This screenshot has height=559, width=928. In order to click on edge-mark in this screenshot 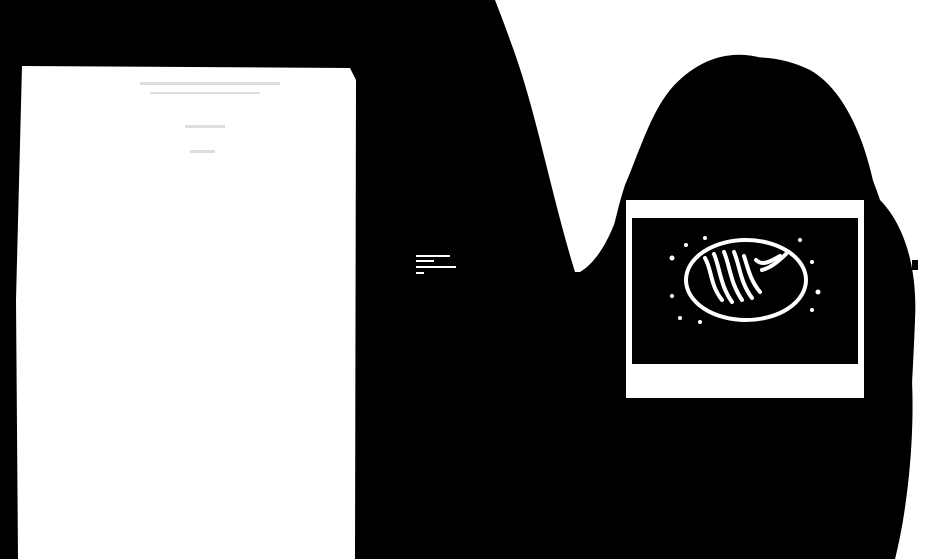, I will do `click(915, 265)`.